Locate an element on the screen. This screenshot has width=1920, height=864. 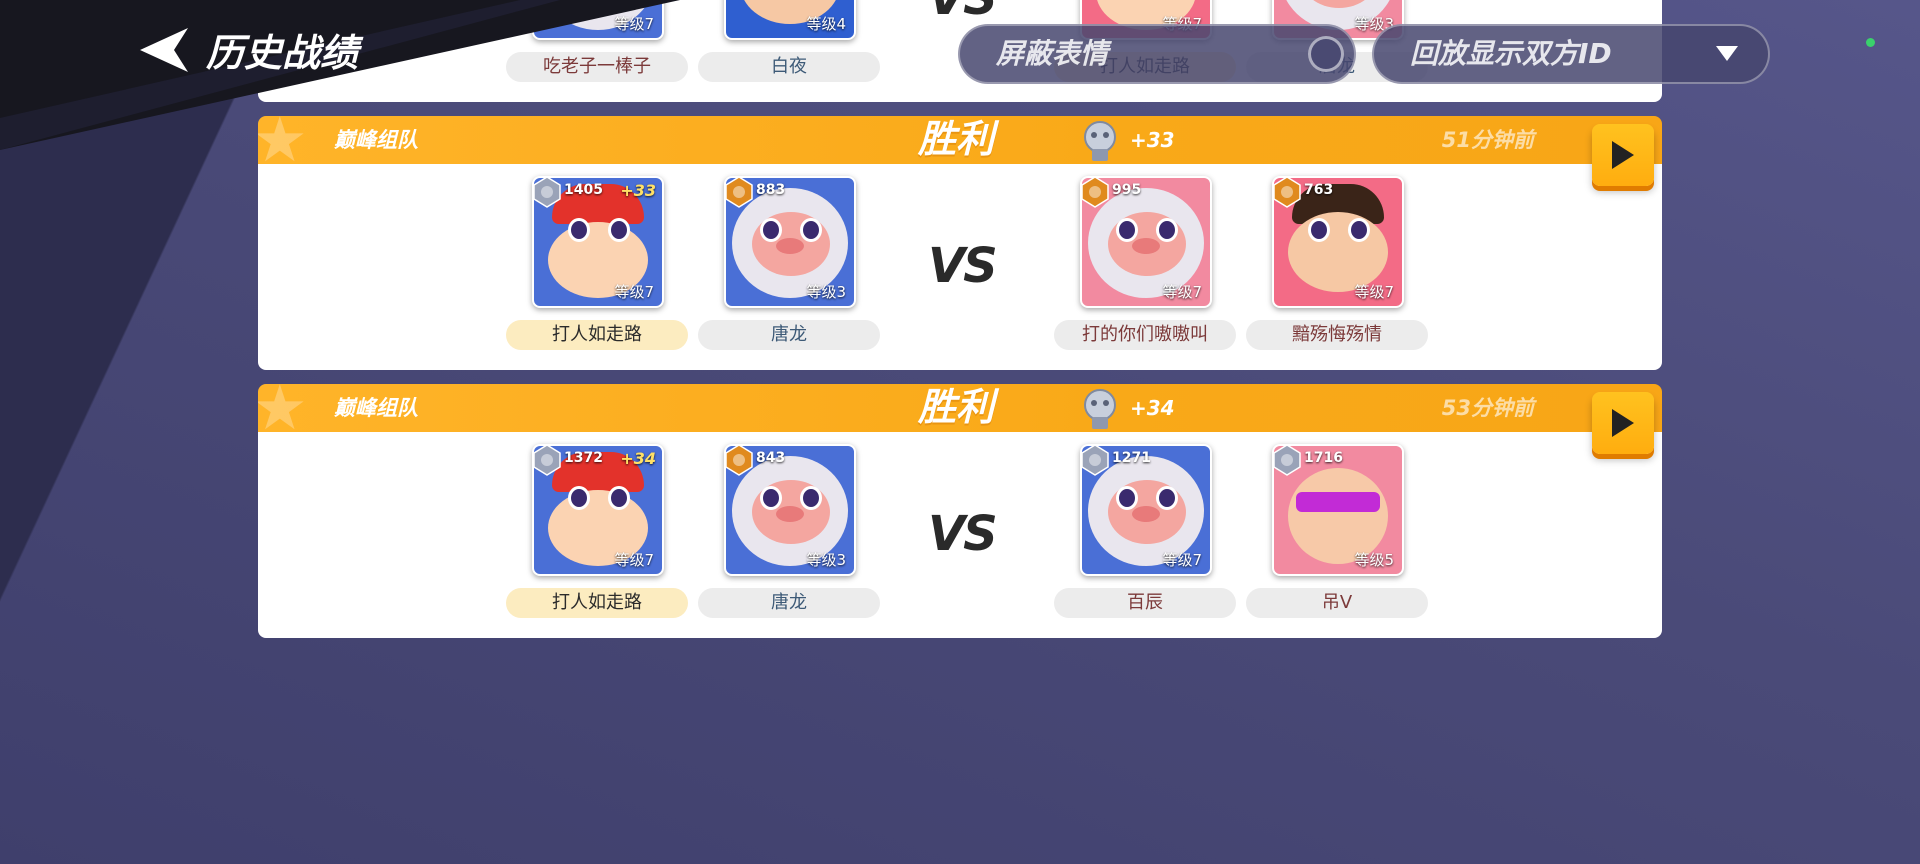
character-portrait: 1405 +33 等级7 is located at coordinates (598, 242).